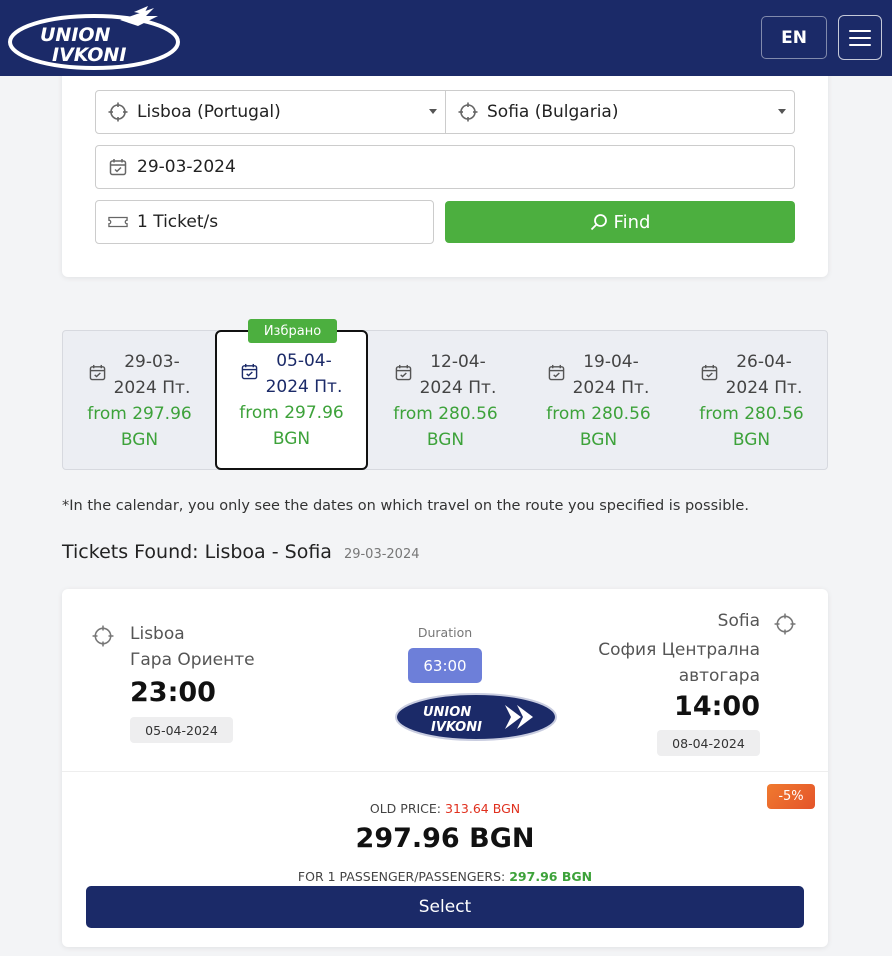  What do you see at coordinates (178, 222) in the screenshot?
I see `tickets-value: 1 Ticket/s` at bounding box center [178, 222].